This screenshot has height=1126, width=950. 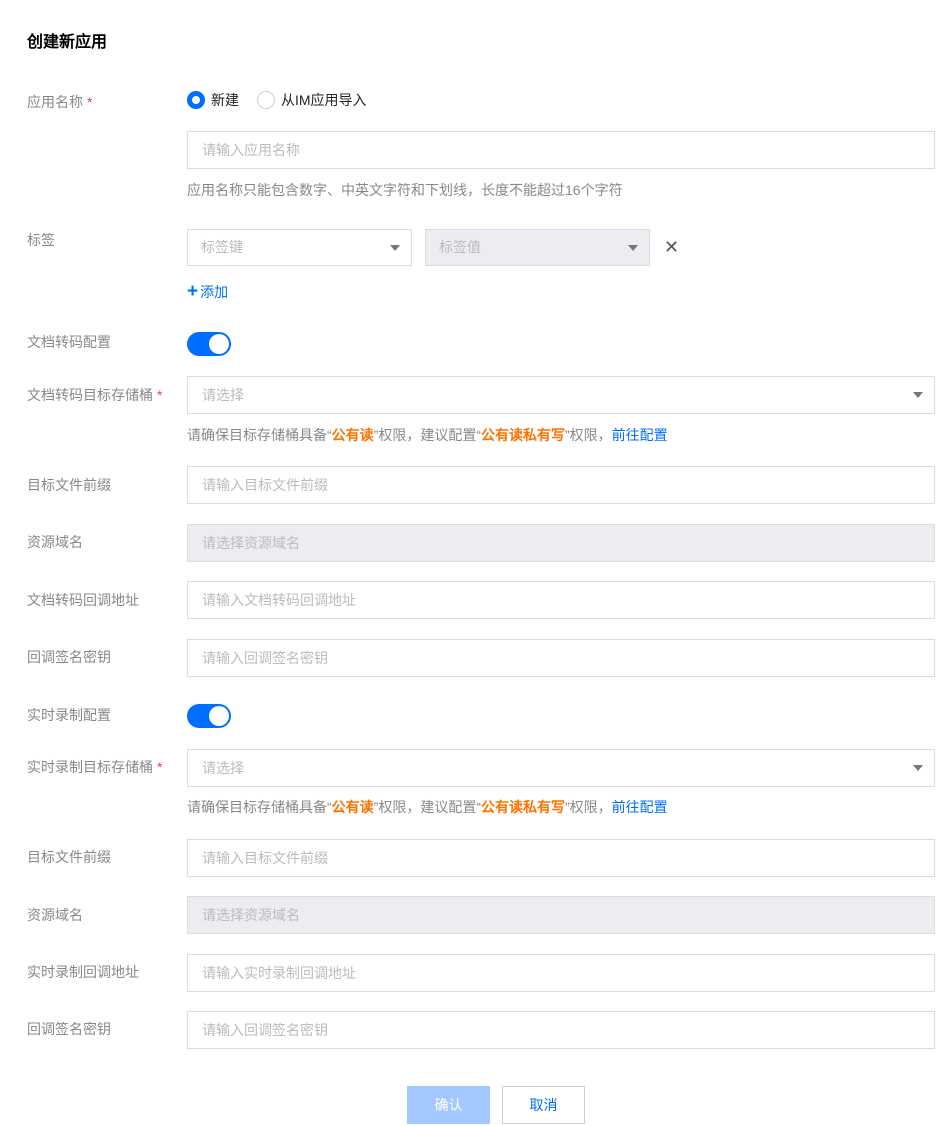 I want to click on doc-bucket-placeholder: 请选择, so click(x=223, y=395).